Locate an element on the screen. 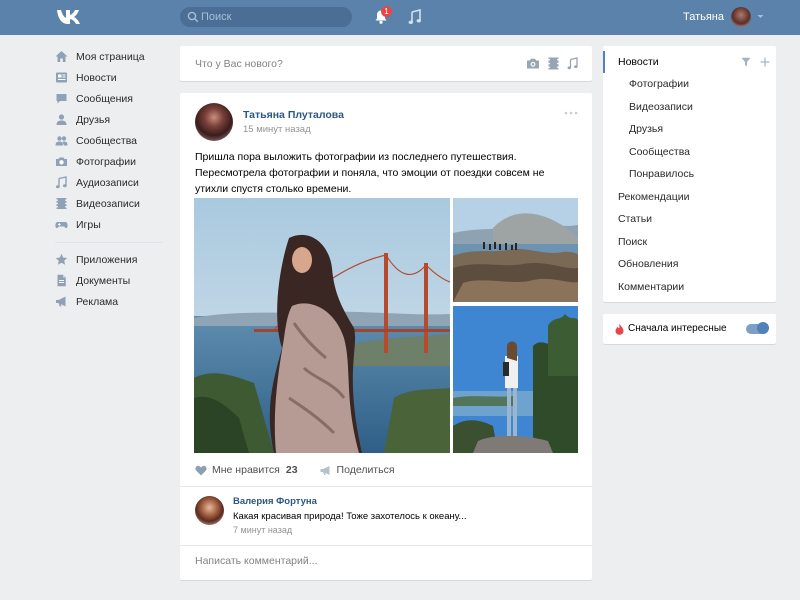  top-bar: 1 Татьяна is located at coordinates (400, 17).